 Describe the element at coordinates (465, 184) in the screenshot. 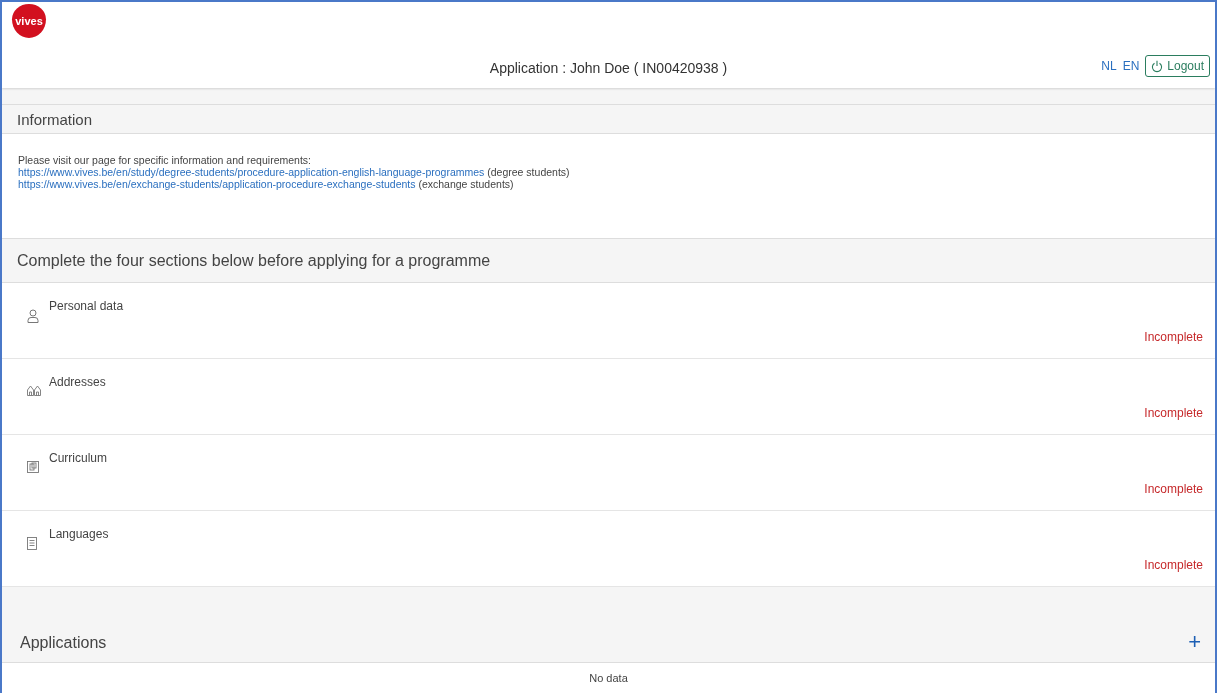

I see `link-note: (exchange students)` at that location.